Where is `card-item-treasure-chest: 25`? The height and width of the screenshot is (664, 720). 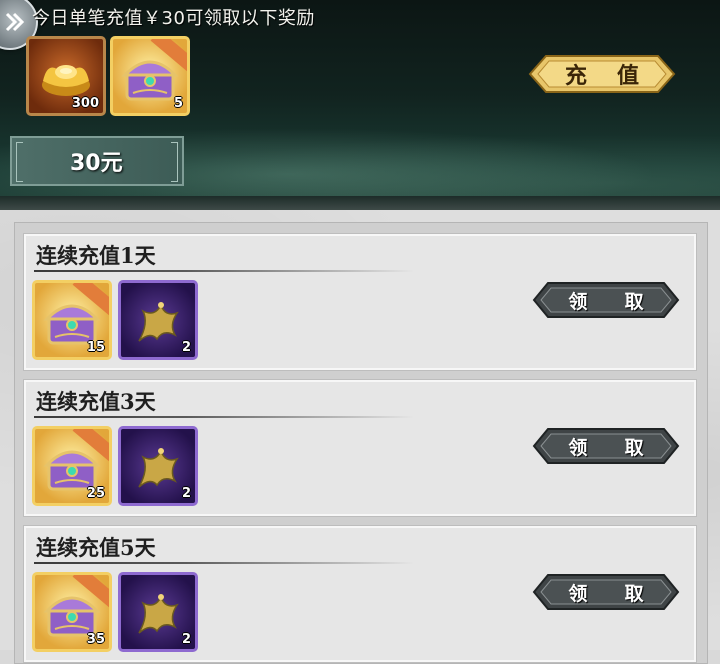 card-item-treasure-chest: 25 is located at coordinates (72, 466).